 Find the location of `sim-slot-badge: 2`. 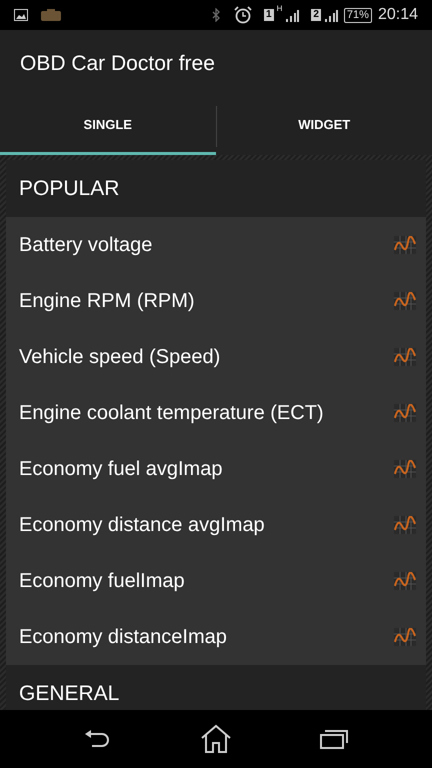

sim-slot-badge: 2 is located at coordinates (316, 15).